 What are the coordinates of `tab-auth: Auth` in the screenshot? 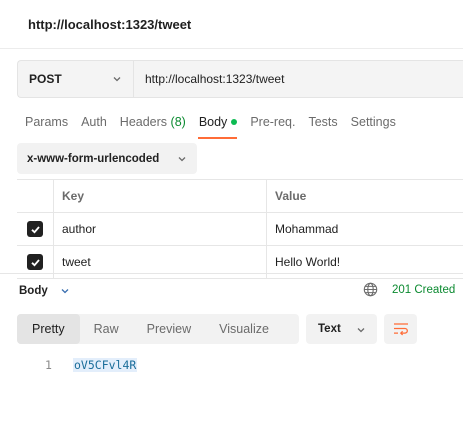 It's located at (94, 126).